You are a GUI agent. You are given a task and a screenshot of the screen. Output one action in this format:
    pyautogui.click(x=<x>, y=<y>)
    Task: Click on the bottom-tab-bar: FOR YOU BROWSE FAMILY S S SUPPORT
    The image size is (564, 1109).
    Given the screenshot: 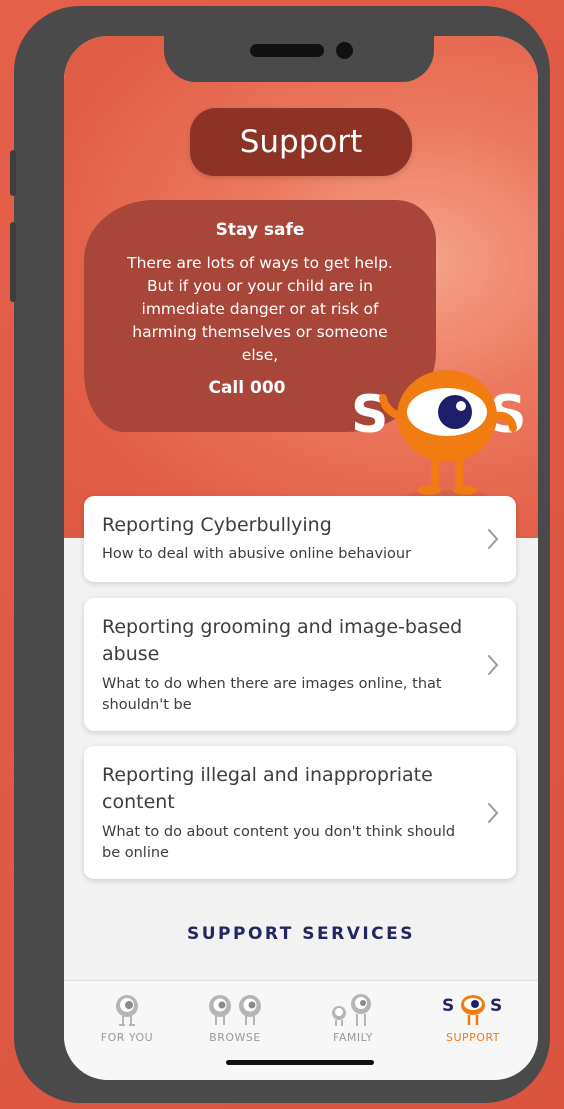 What is the action you would take?
    pyautogui.click(x=301, y=1030)
    